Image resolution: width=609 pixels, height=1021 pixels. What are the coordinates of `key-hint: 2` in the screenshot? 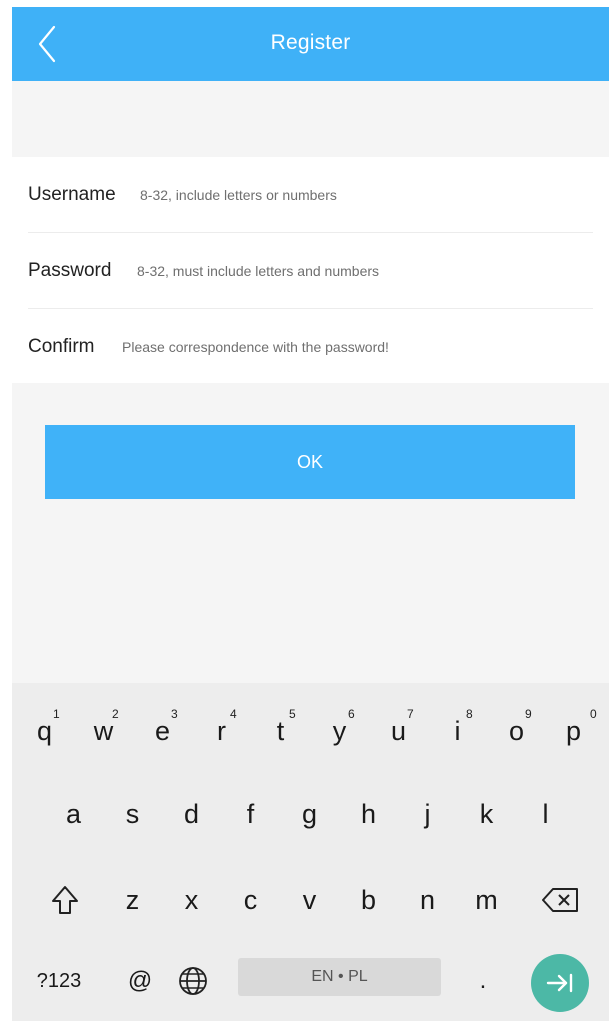 It's located at (115, 714).